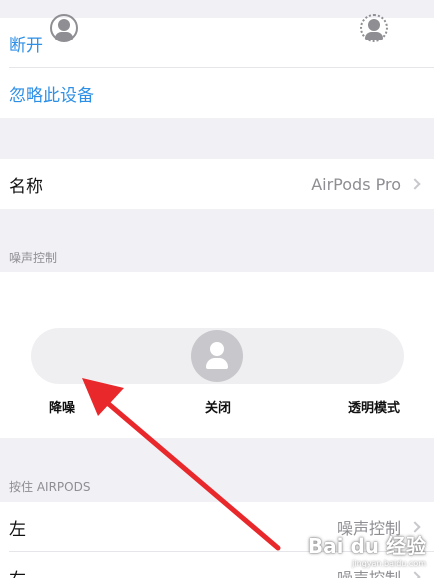  I want to click on noise-control-header: 噪声控制, so click(33, 258).